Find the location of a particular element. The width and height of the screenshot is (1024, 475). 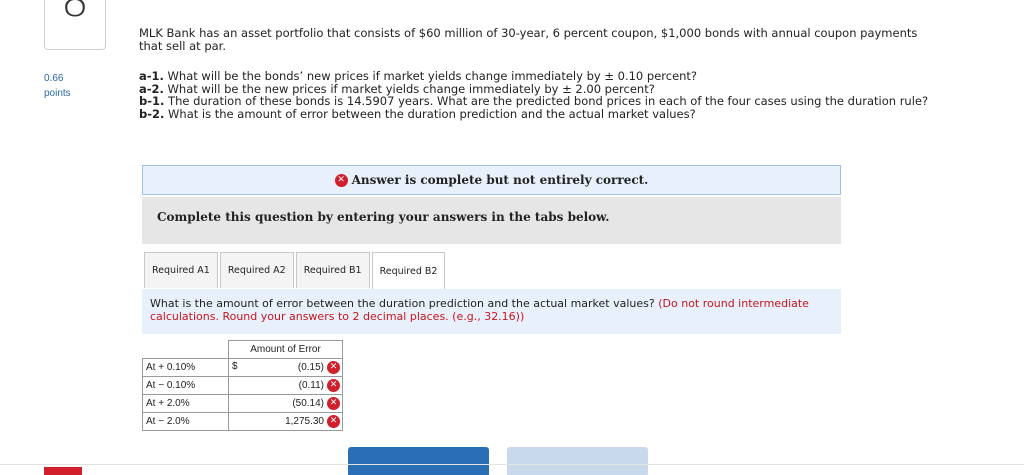

x-circle-icon: ✕ is located at coordinates (341, 180).